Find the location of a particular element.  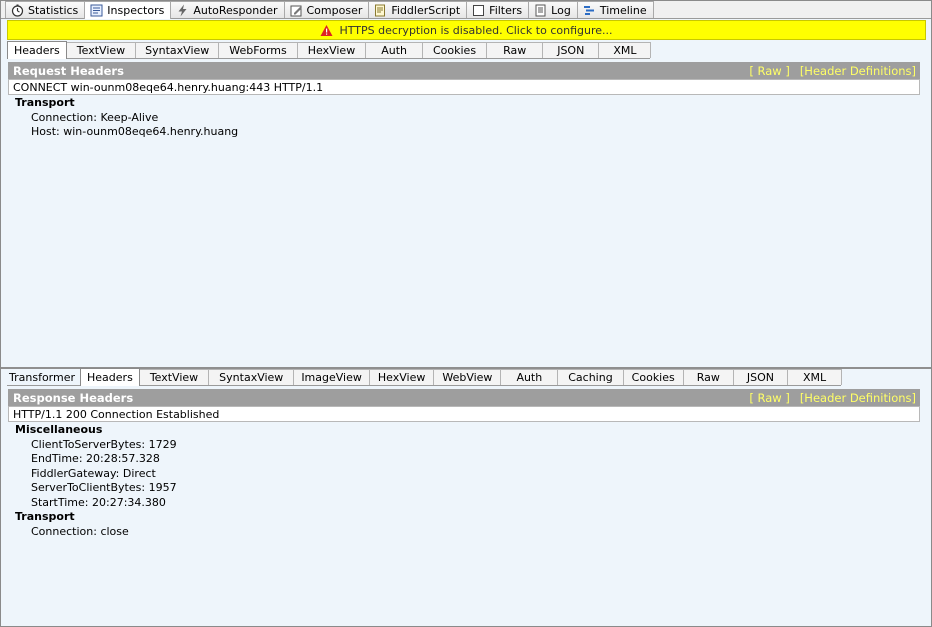

tab-autoresponder: AutoResponder is located at coordinates (227, 9).